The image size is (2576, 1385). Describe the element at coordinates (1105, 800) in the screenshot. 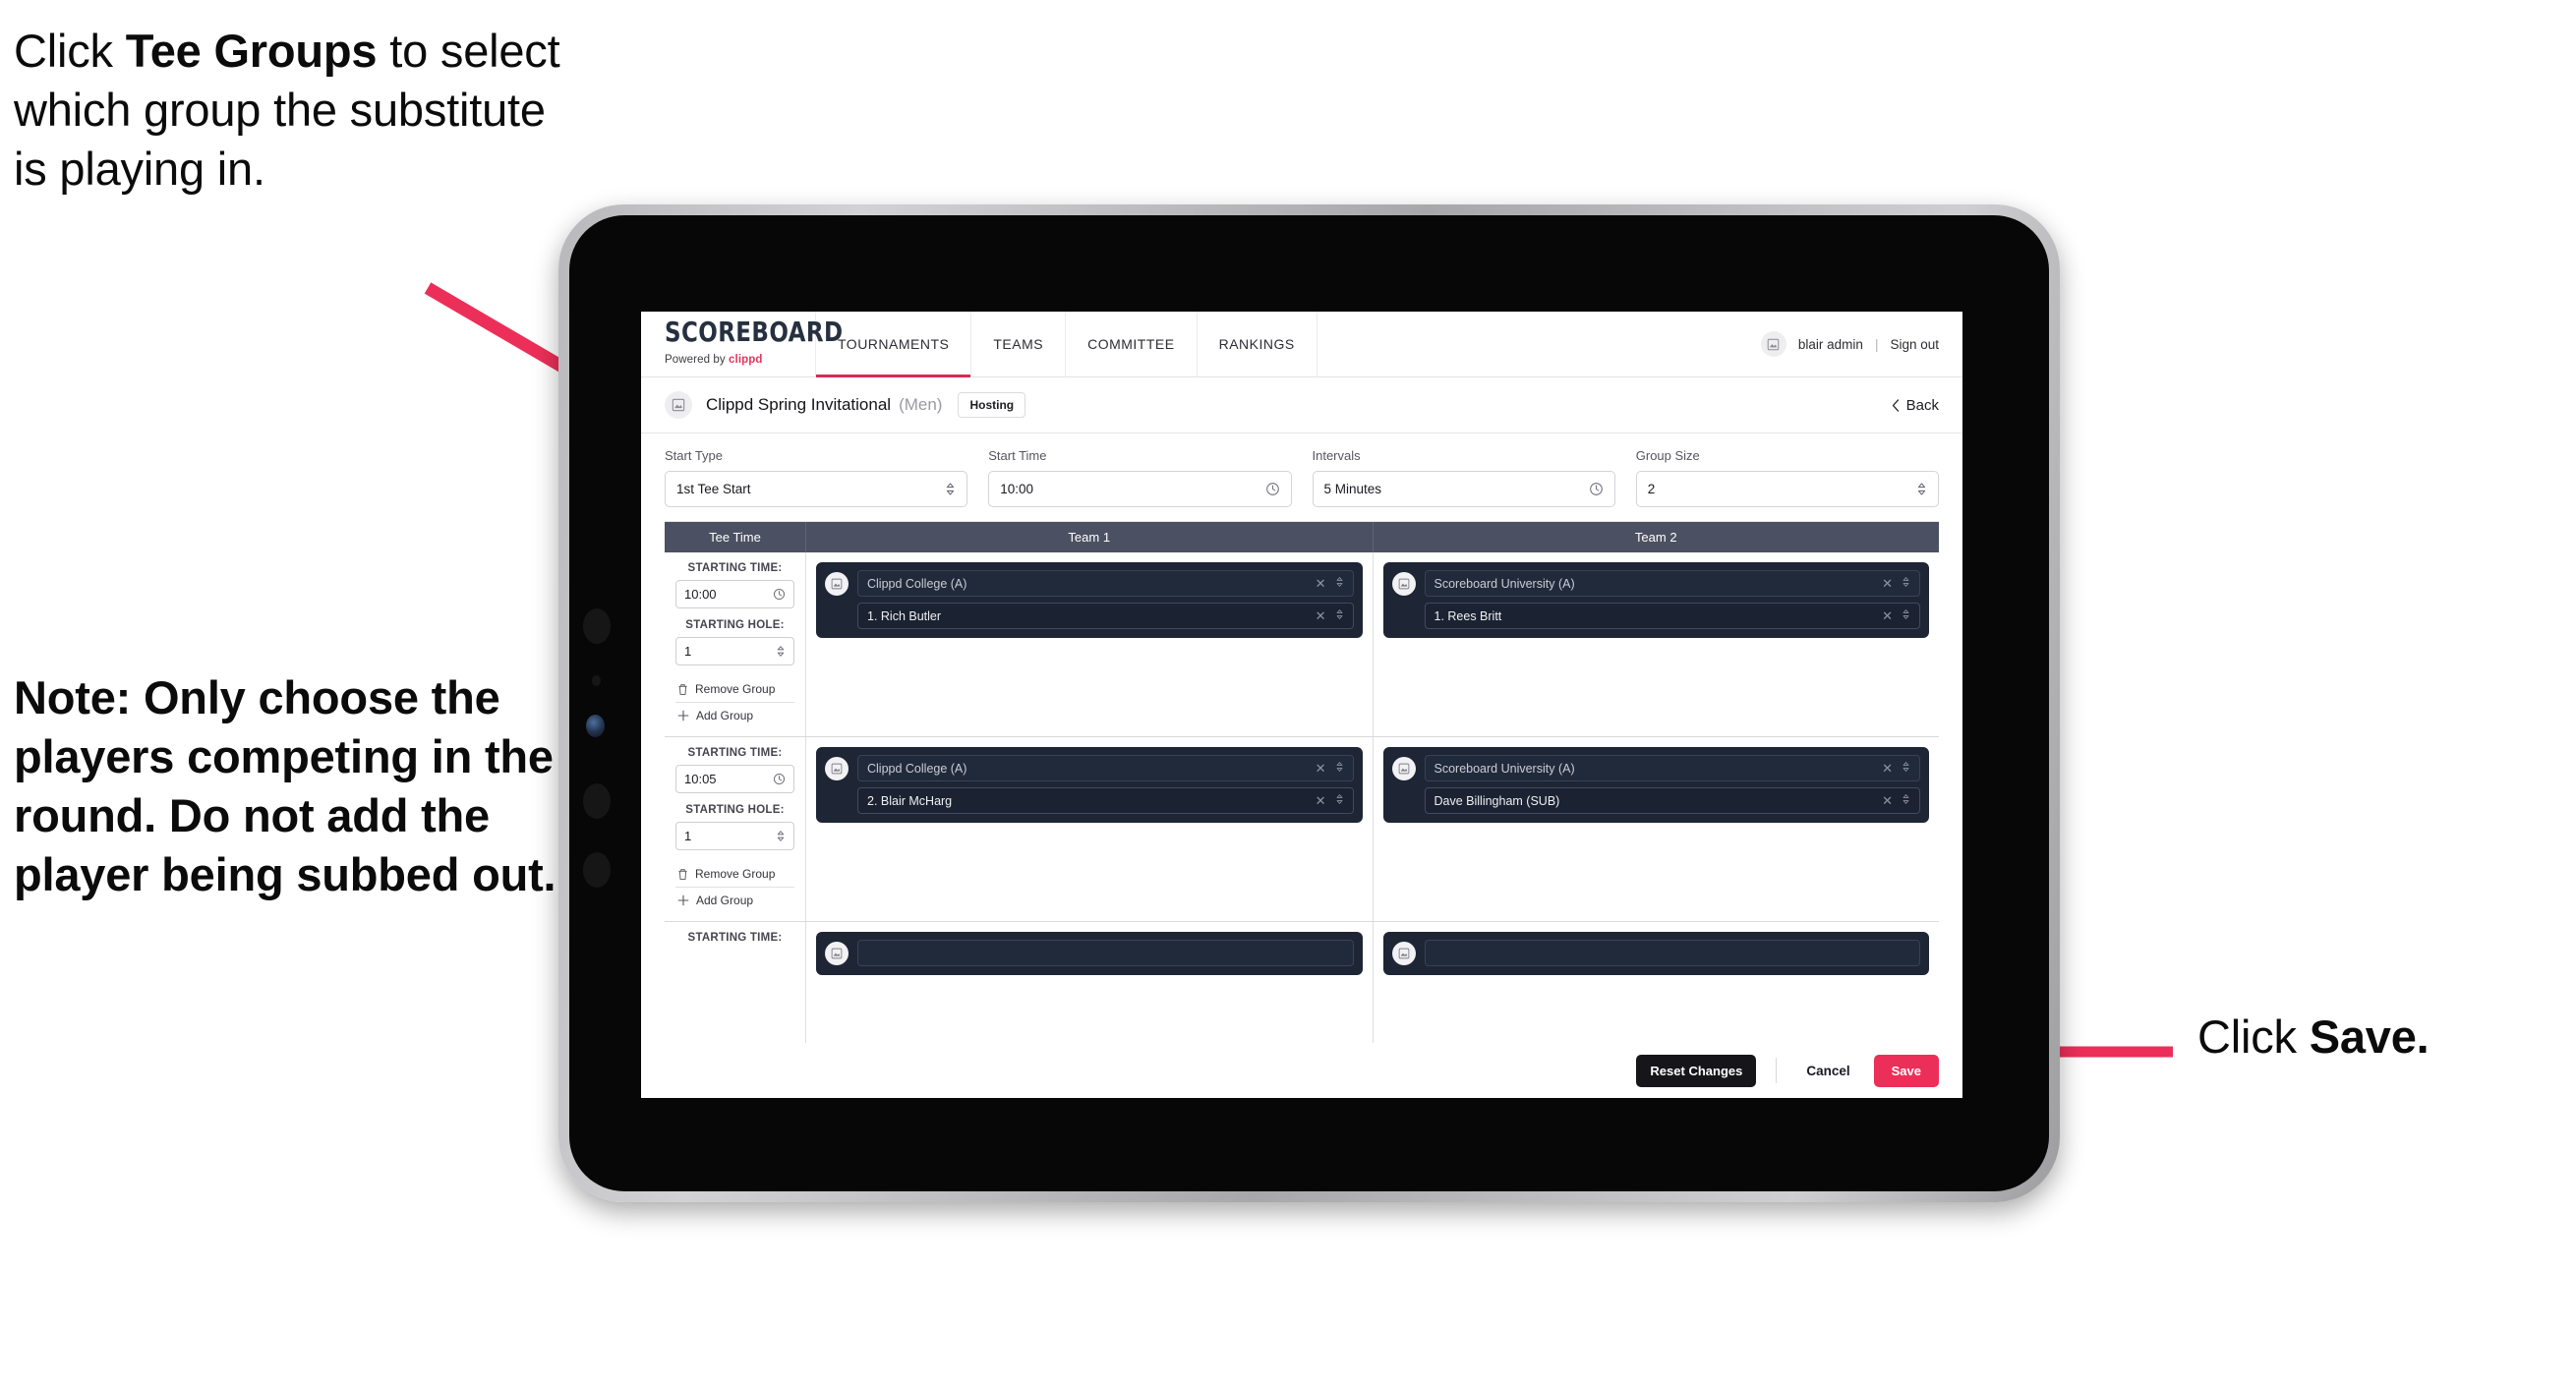

I see `player-select-entry: 2. Blair McHarg ✕` at that location.